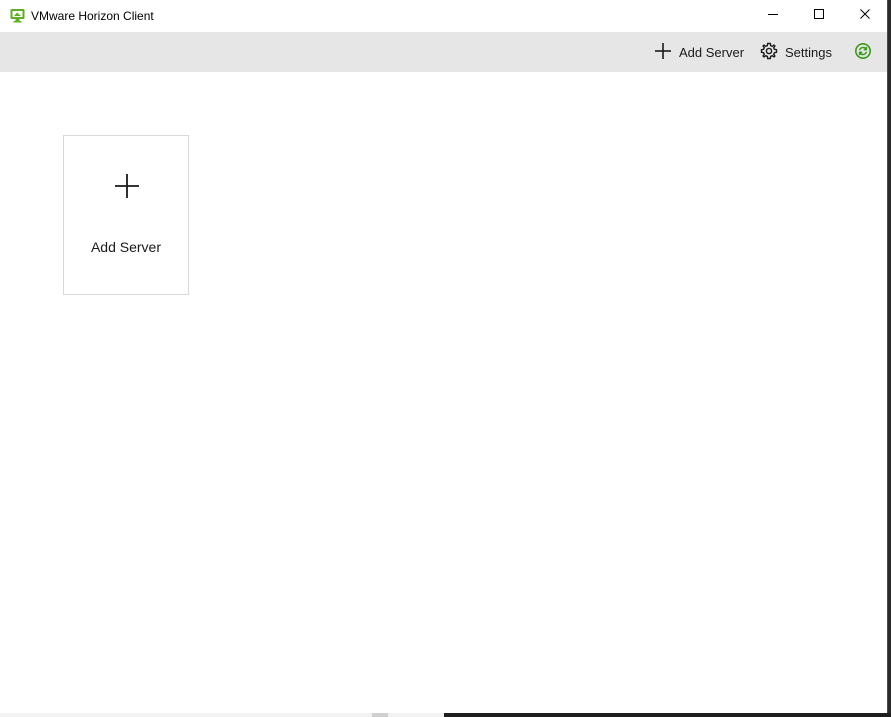  I want to click on minimize-button, so click(773, 16).